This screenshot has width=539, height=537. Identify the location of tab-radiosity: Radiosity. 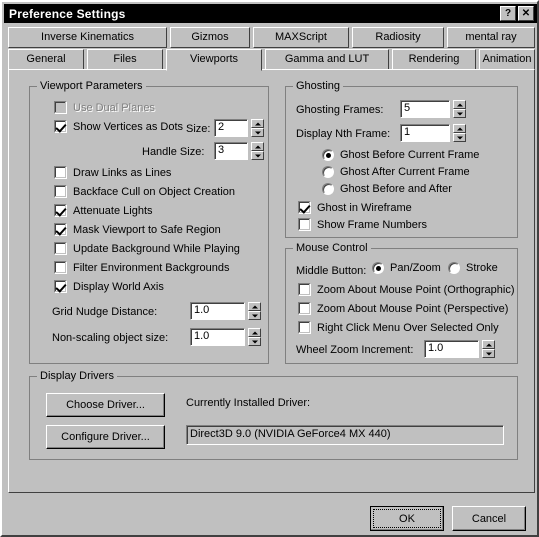
(398, 37).